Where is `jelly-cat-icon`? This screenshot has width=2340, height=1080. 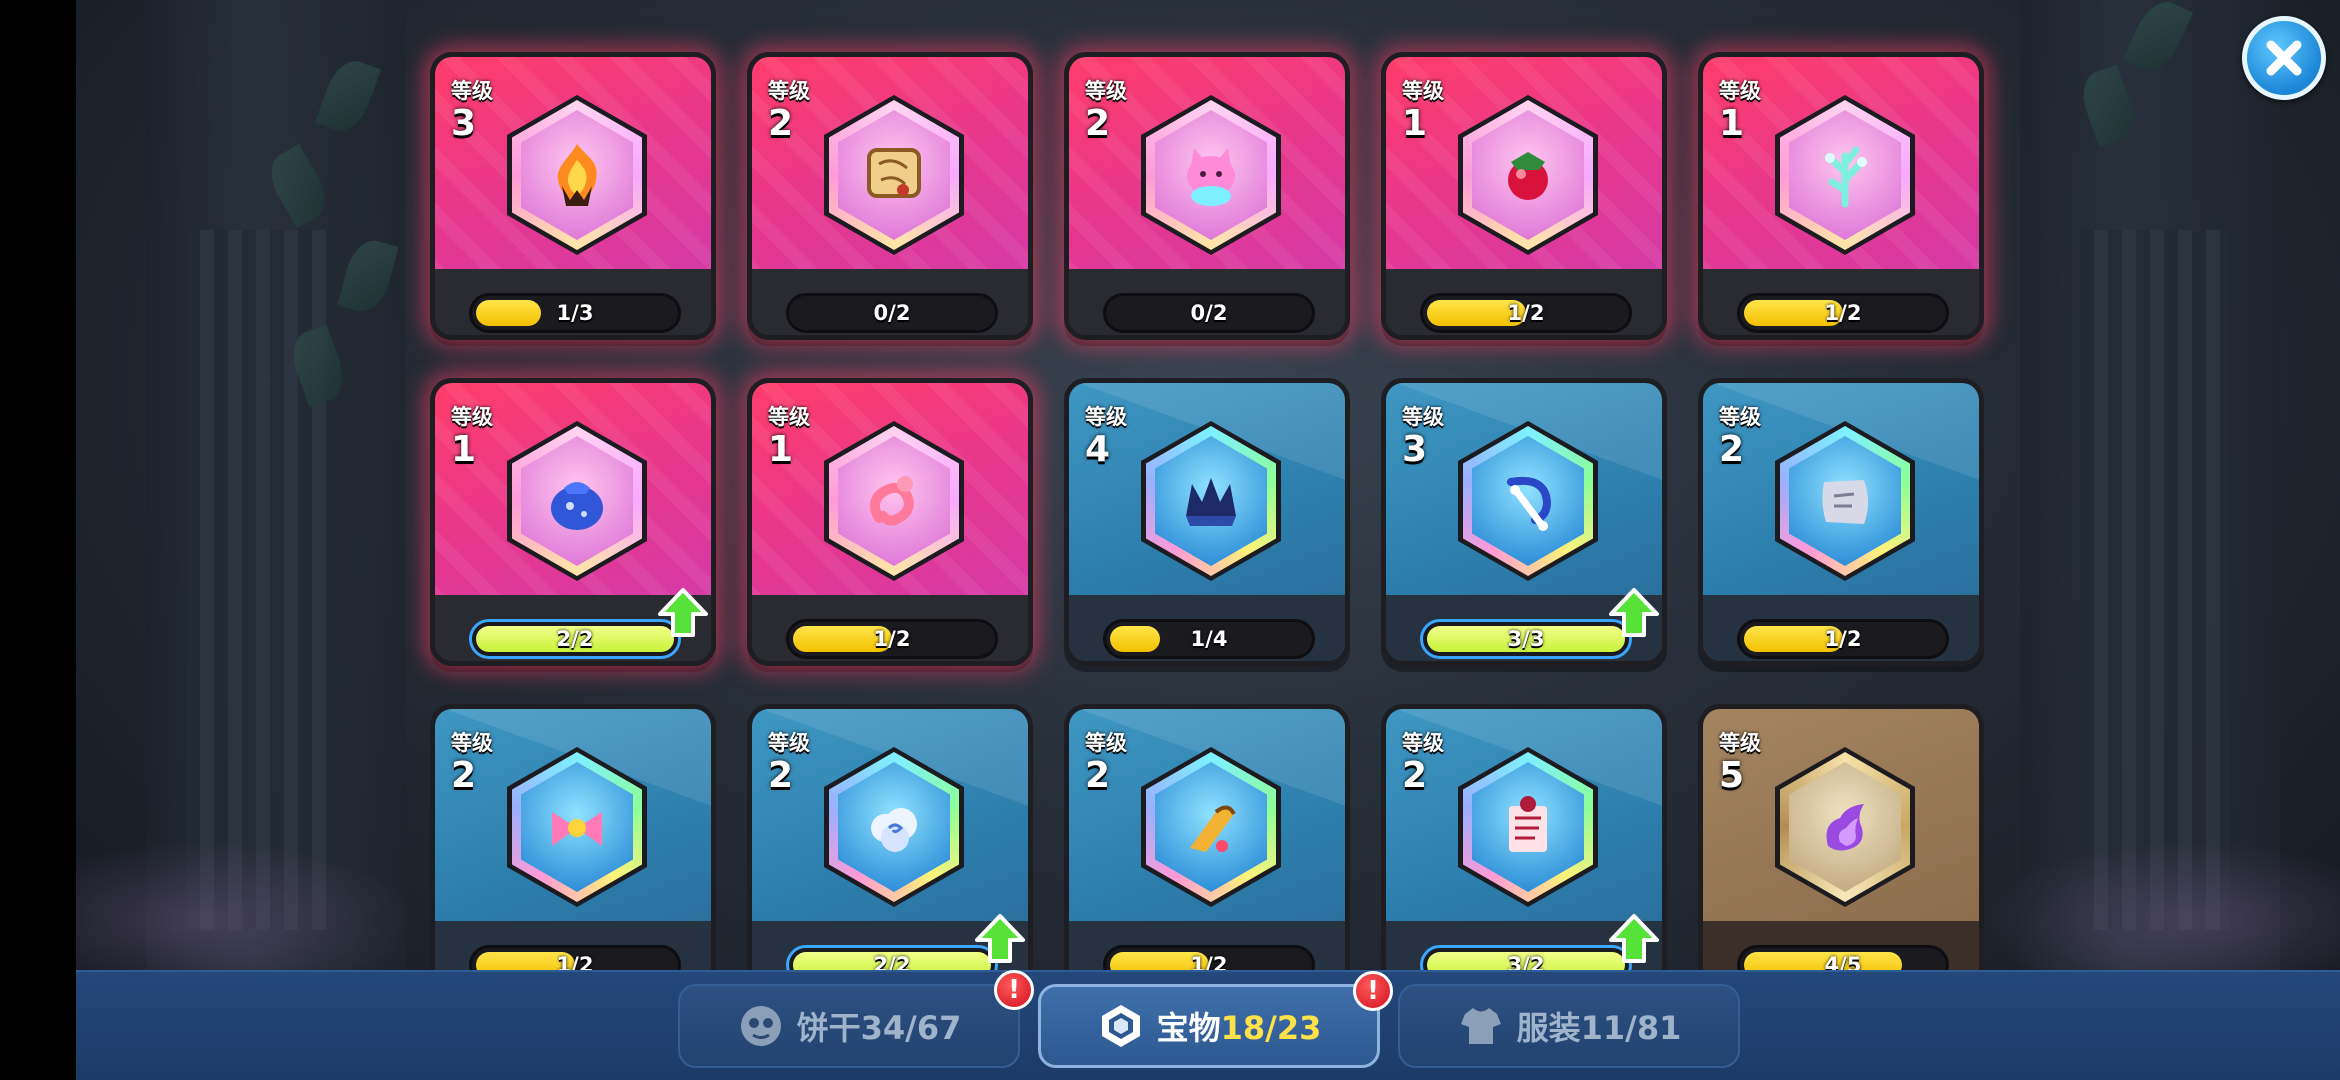 jelly-cat-icon is located at coordinates (1211, 177).